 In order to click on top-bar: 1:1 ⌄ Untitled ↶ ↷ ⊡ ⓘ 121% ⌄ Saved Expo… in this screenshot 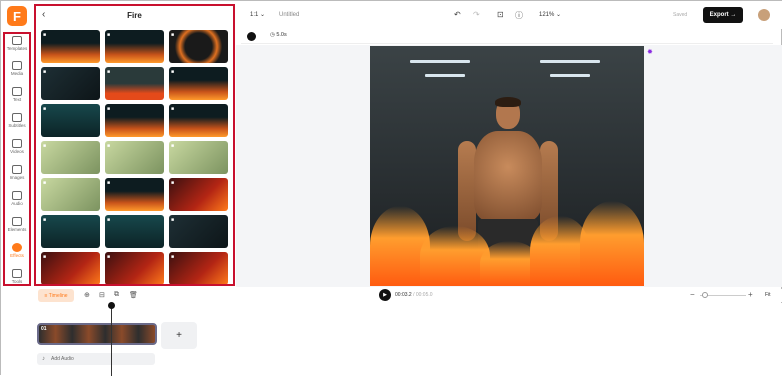, I will do `click(509, 15)`.